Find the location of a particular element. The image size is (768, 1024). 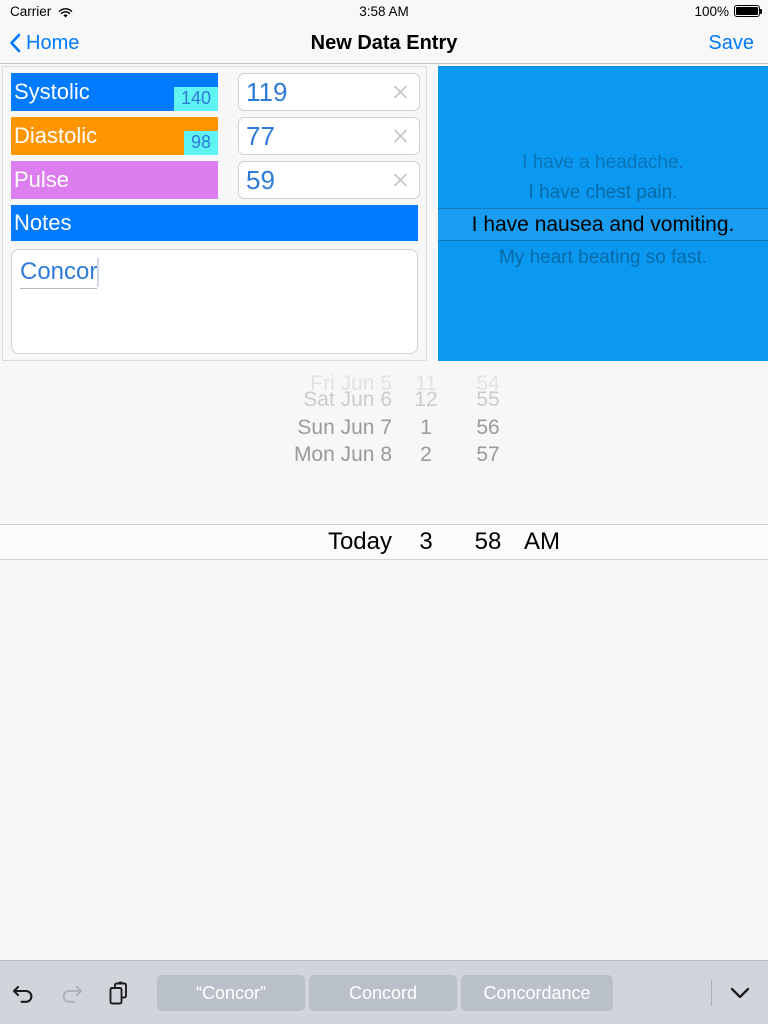

status-bar-time: 3:58 AM is located at coordinates (384, 11).